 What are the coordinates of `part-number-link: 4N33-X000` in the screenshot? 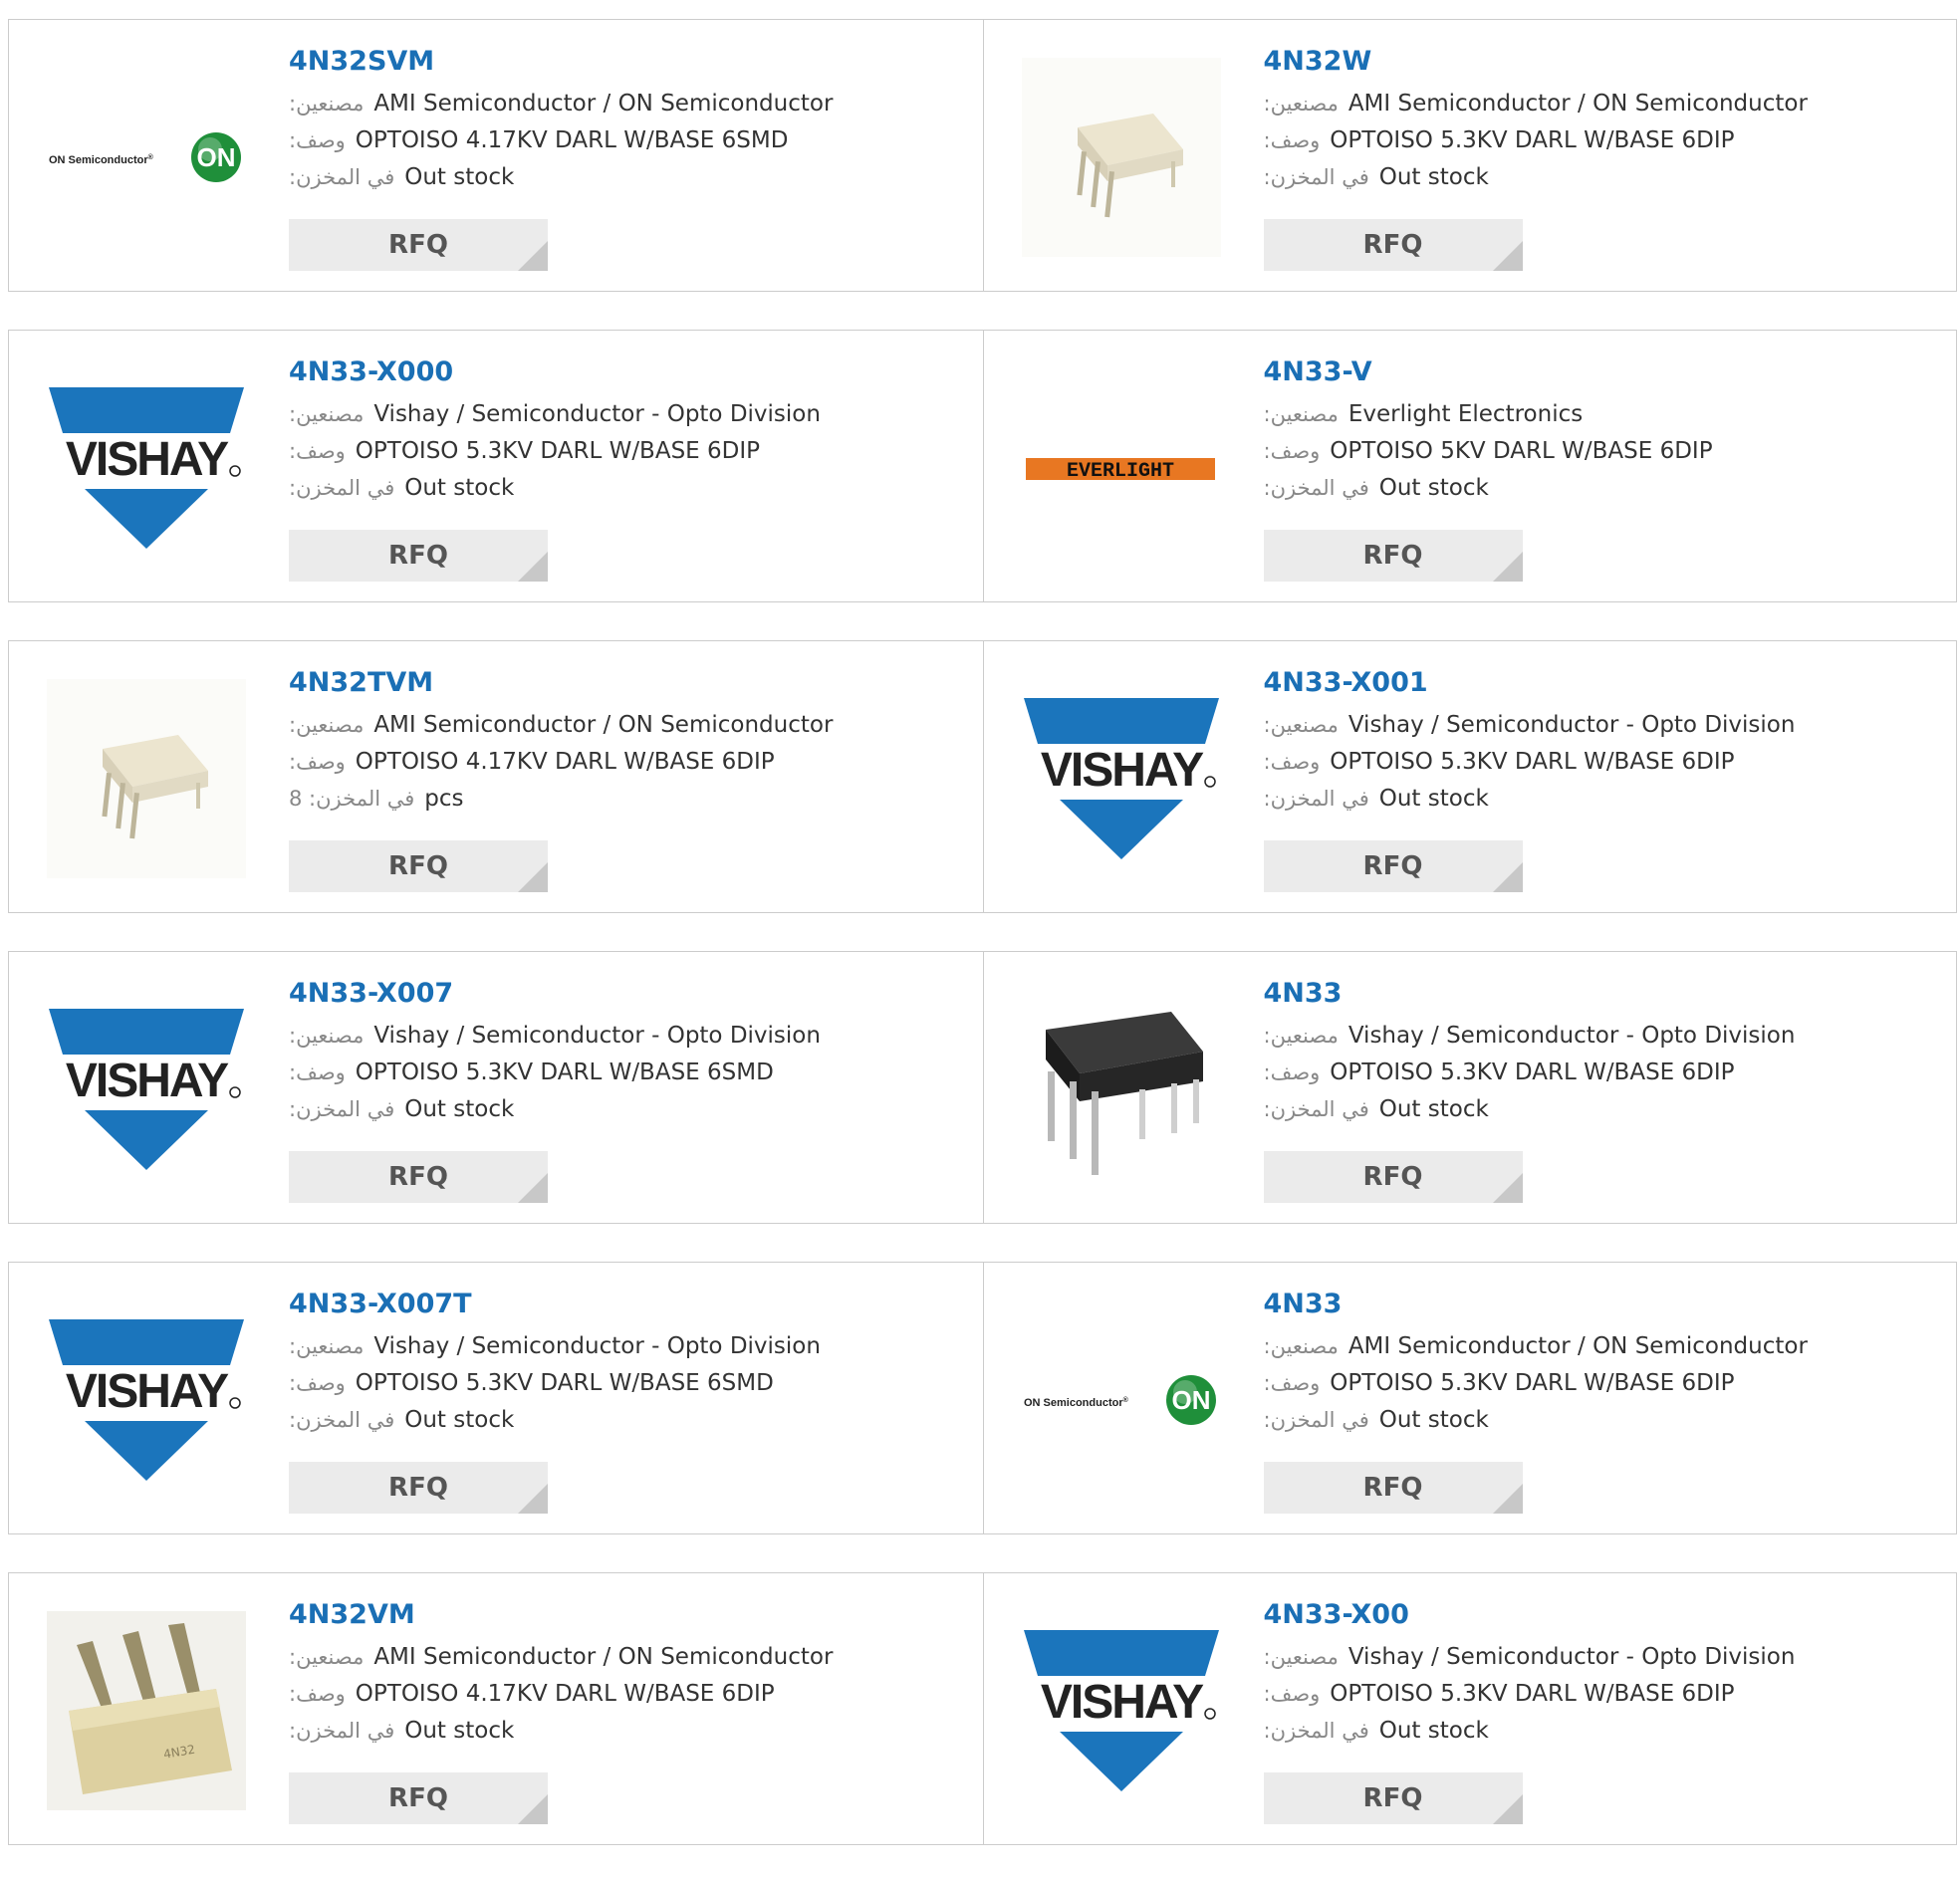 It's located at (631, 372).